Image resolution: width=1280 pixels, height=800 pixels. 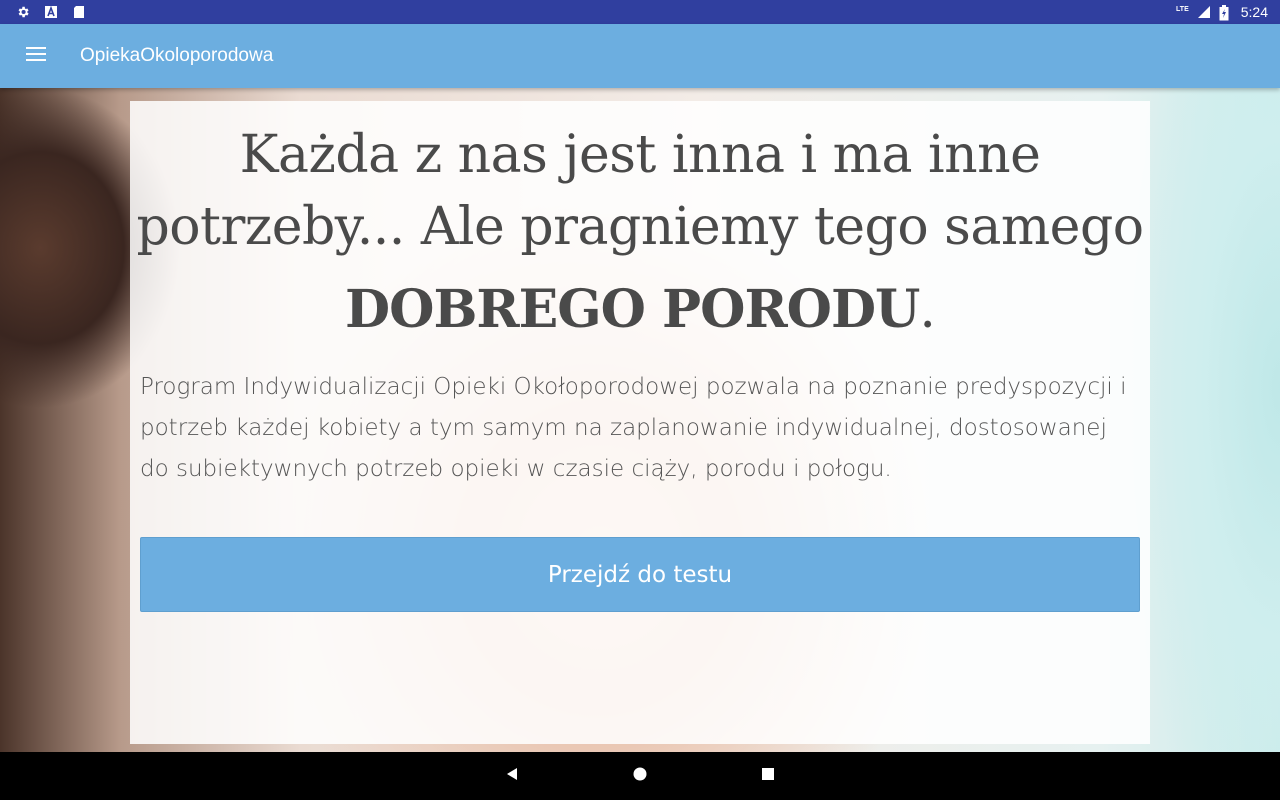 I want to click on back-button, so click(x=512, y=776).